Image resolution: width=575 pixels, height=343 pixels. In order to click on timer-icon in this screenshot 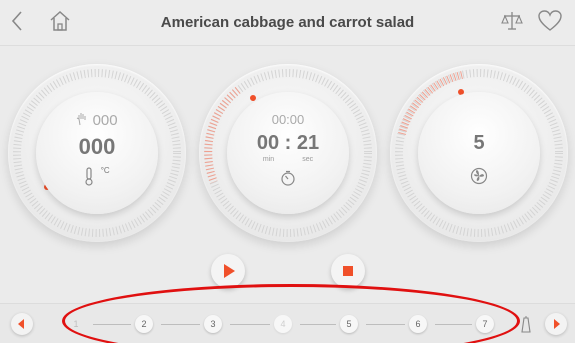, I will do `click(288, 180)`.